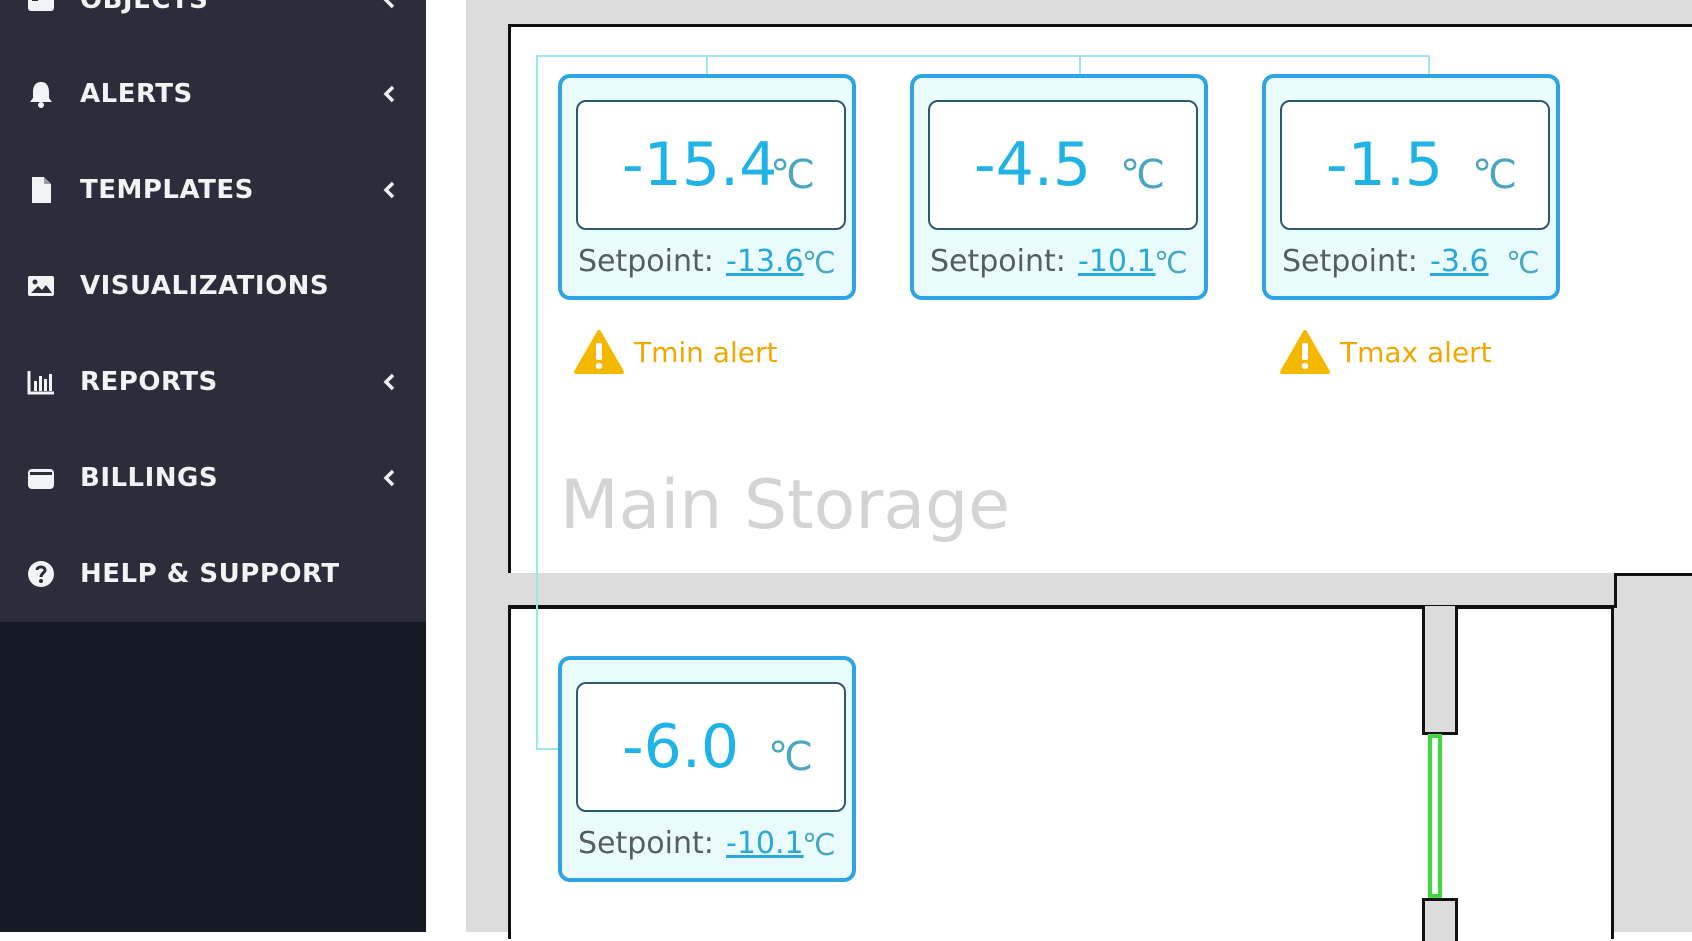 The image size is (1692, 941). I want to click on room-title: Main Storage, so click(785, 505).